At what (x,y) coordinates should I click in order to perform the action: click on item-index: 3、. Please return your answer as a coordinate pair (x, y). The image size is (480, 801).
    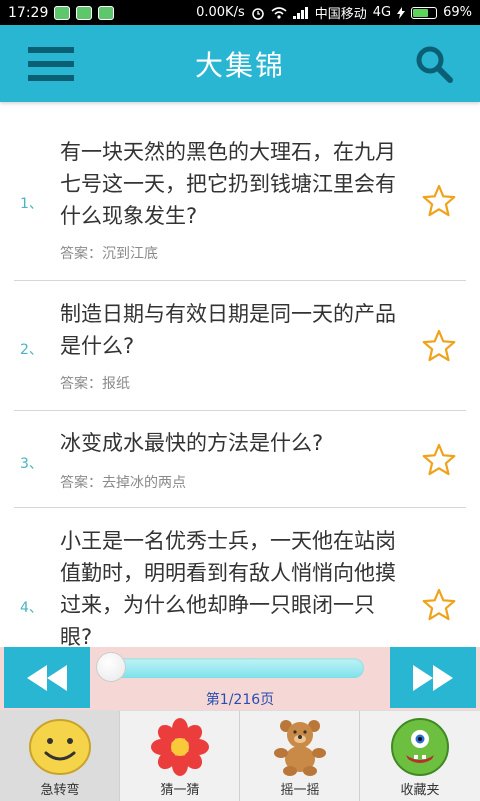
    Looking at the image, I should click on (31, 464).